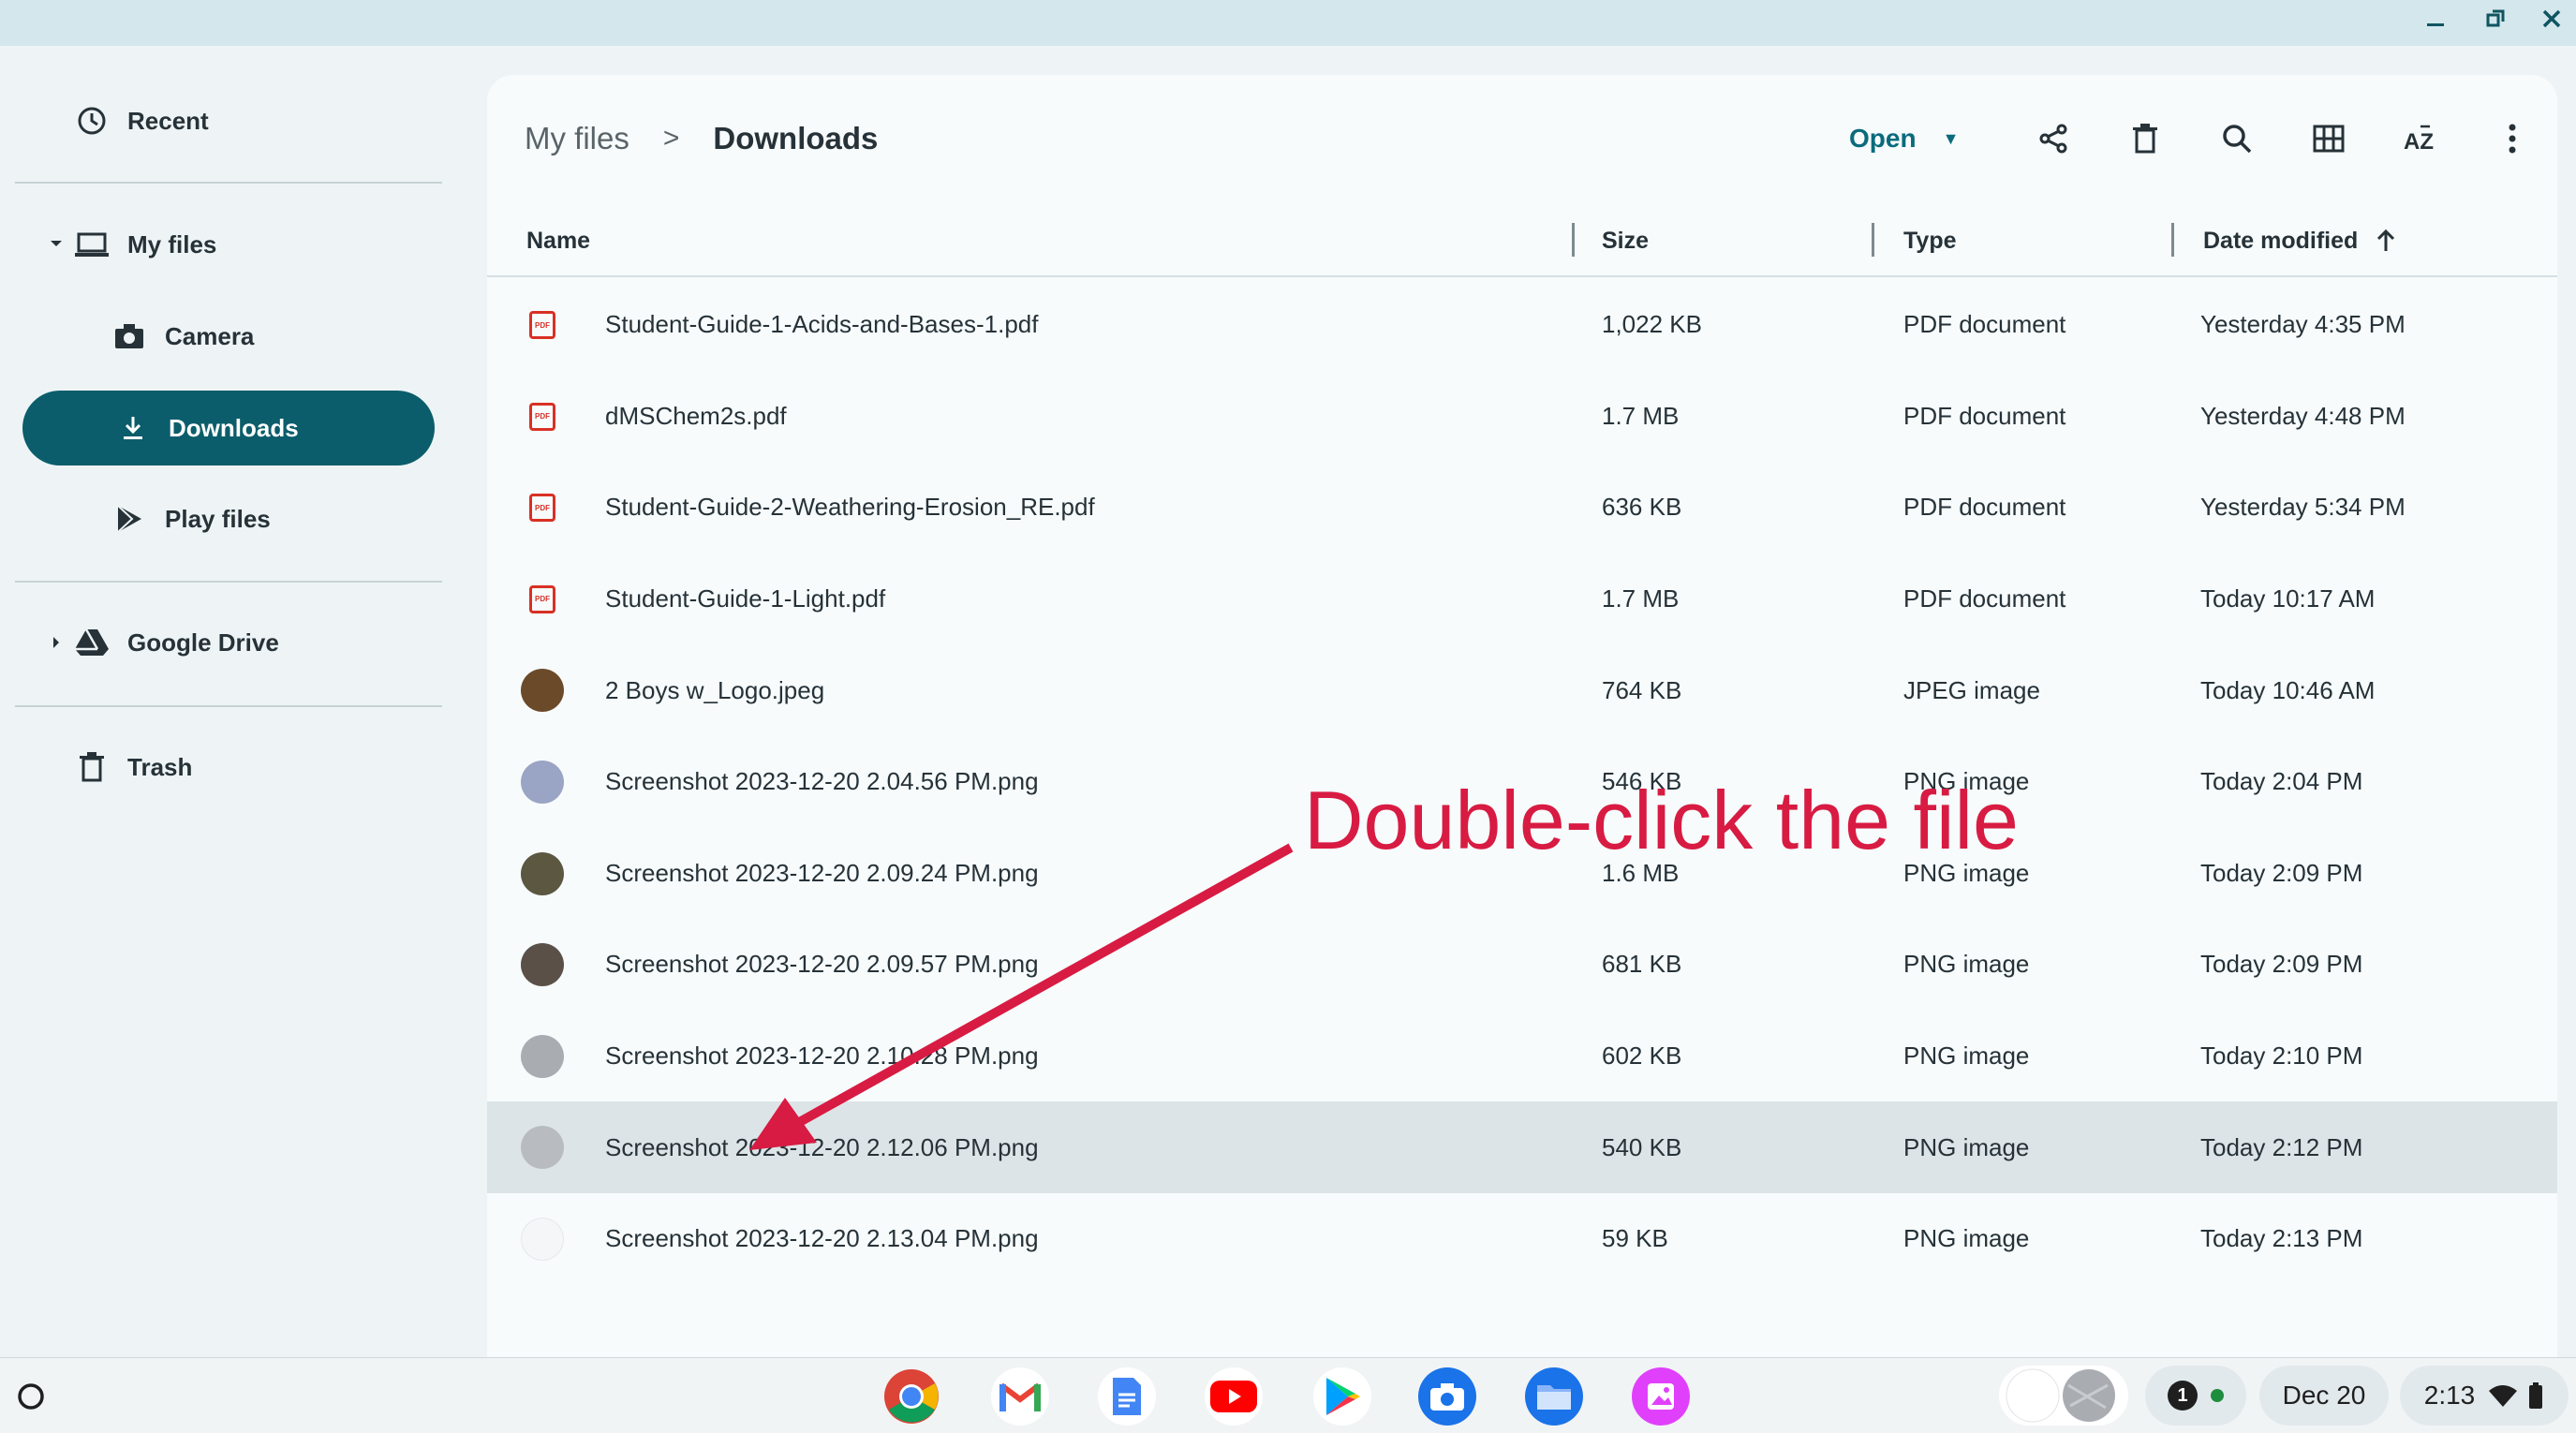 The width and height of the screenshot is (2576, 1433). I want to click on file-date: Today 10:17 AM, so click(2288, 598).